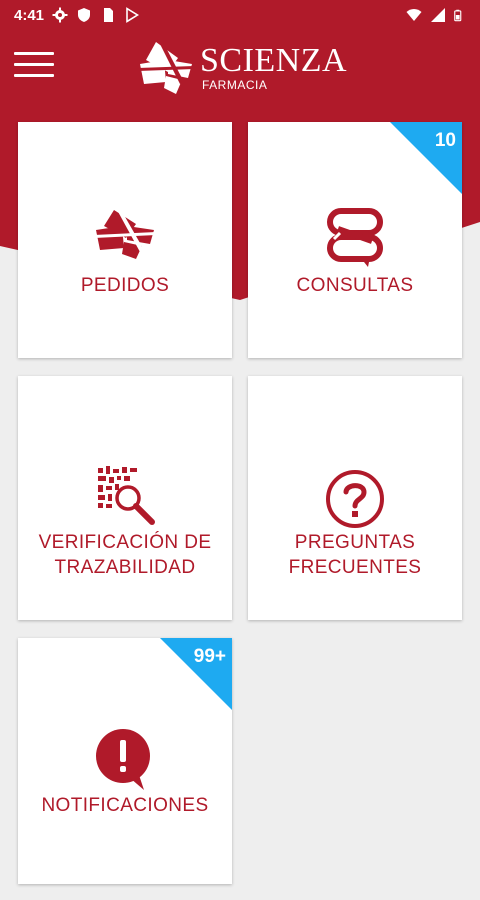 The height and width of the screenshot is (900, 480). I want to click on tile-preguntas-label: PREGUNTAS FRECUENTES, so click(355, 555).